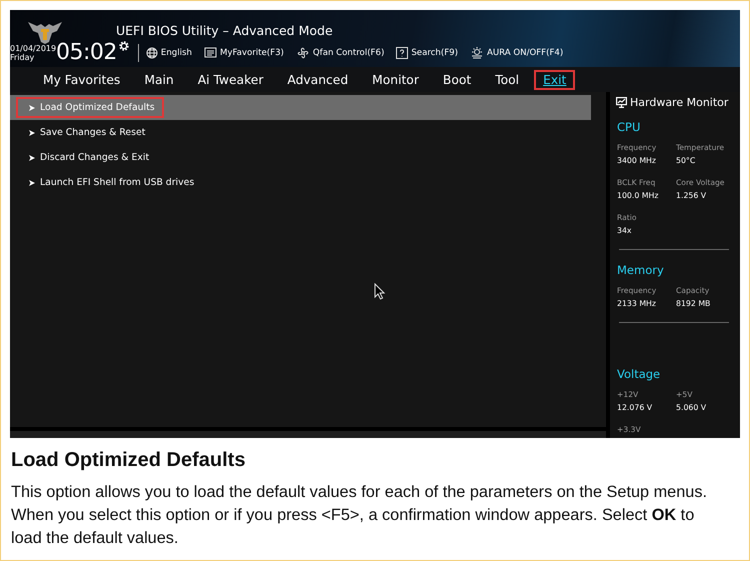 This screenshot has height=561, width=750. Describe the element at coordinates (395, 80) in the screenshot. I see `menu-tab: Monitor` at that location.